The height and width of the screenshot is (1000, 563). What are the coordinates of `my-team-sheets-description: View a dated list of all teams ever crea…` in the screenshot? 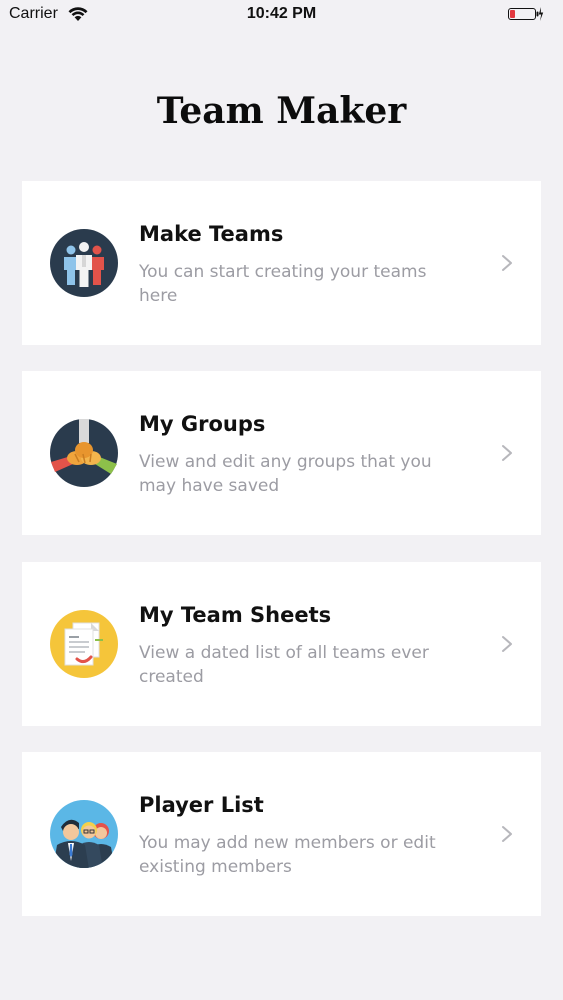 It's located at (284, 665).